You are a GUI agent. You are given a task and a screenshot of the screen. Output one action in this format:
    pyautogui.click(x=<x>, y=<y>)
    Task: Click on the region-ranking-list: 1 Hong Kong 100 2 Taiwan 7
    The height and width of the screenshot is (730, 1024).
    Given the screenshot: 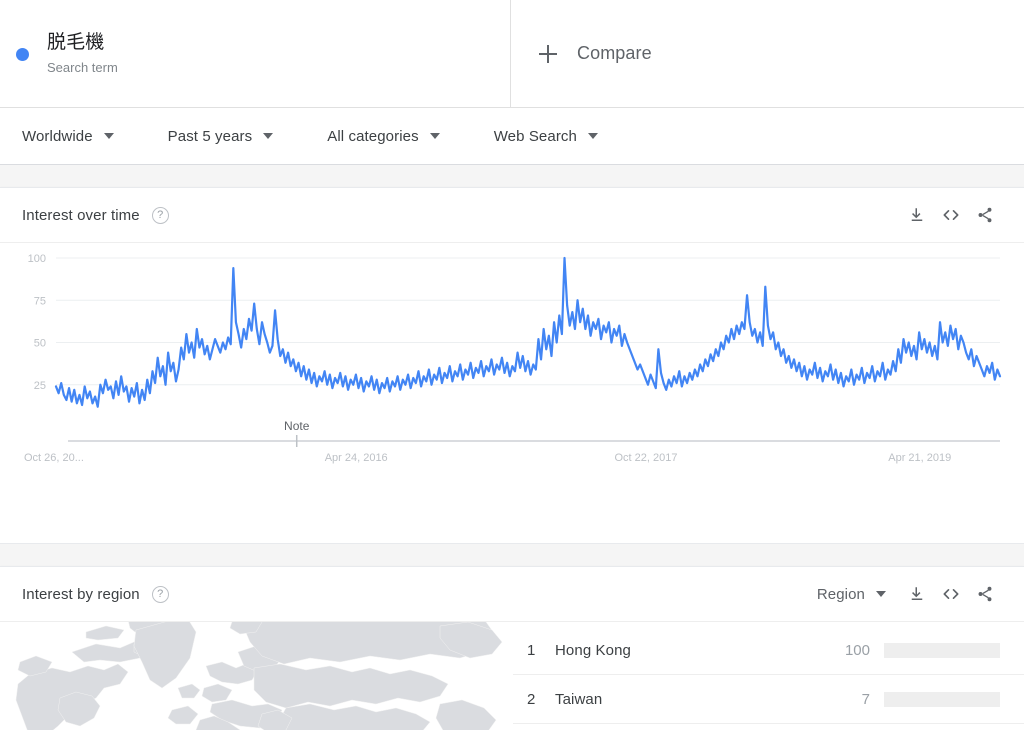 What is the action you would take?
    pyautogui.click(x=768, y=676)
    